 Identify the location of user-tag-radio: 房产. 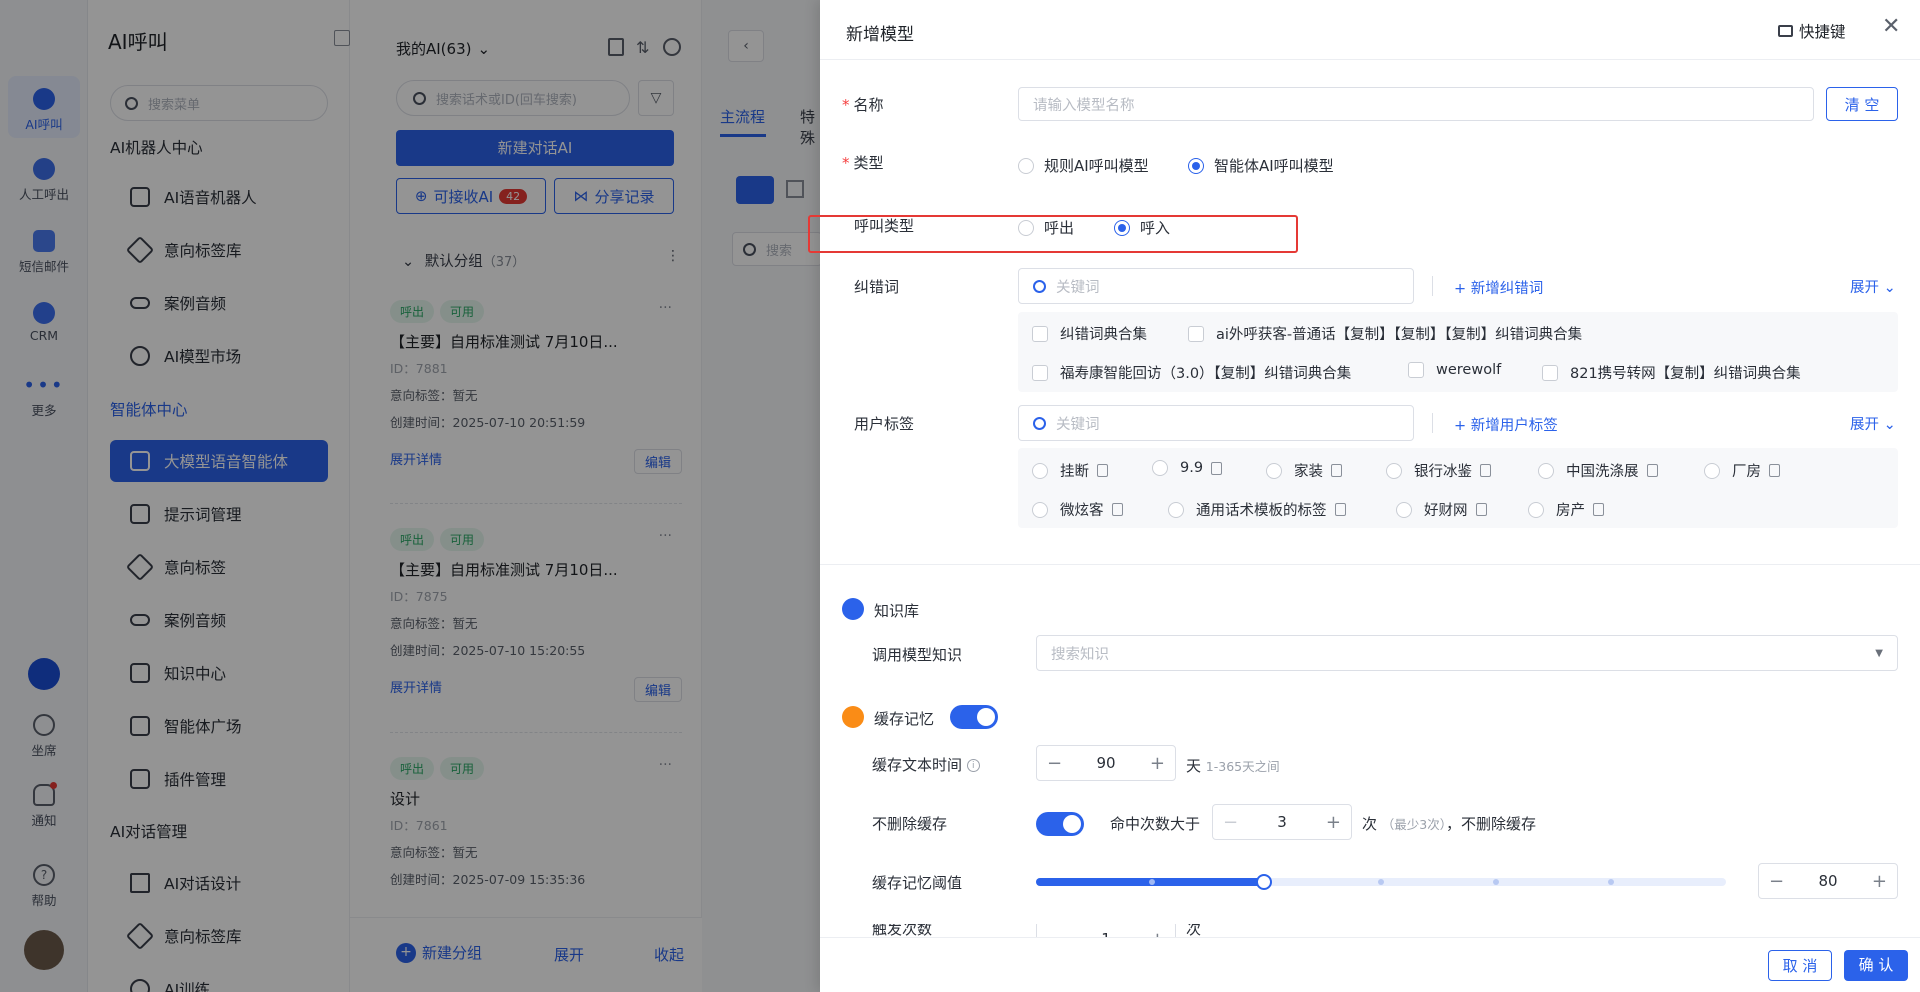
(1566, 509).